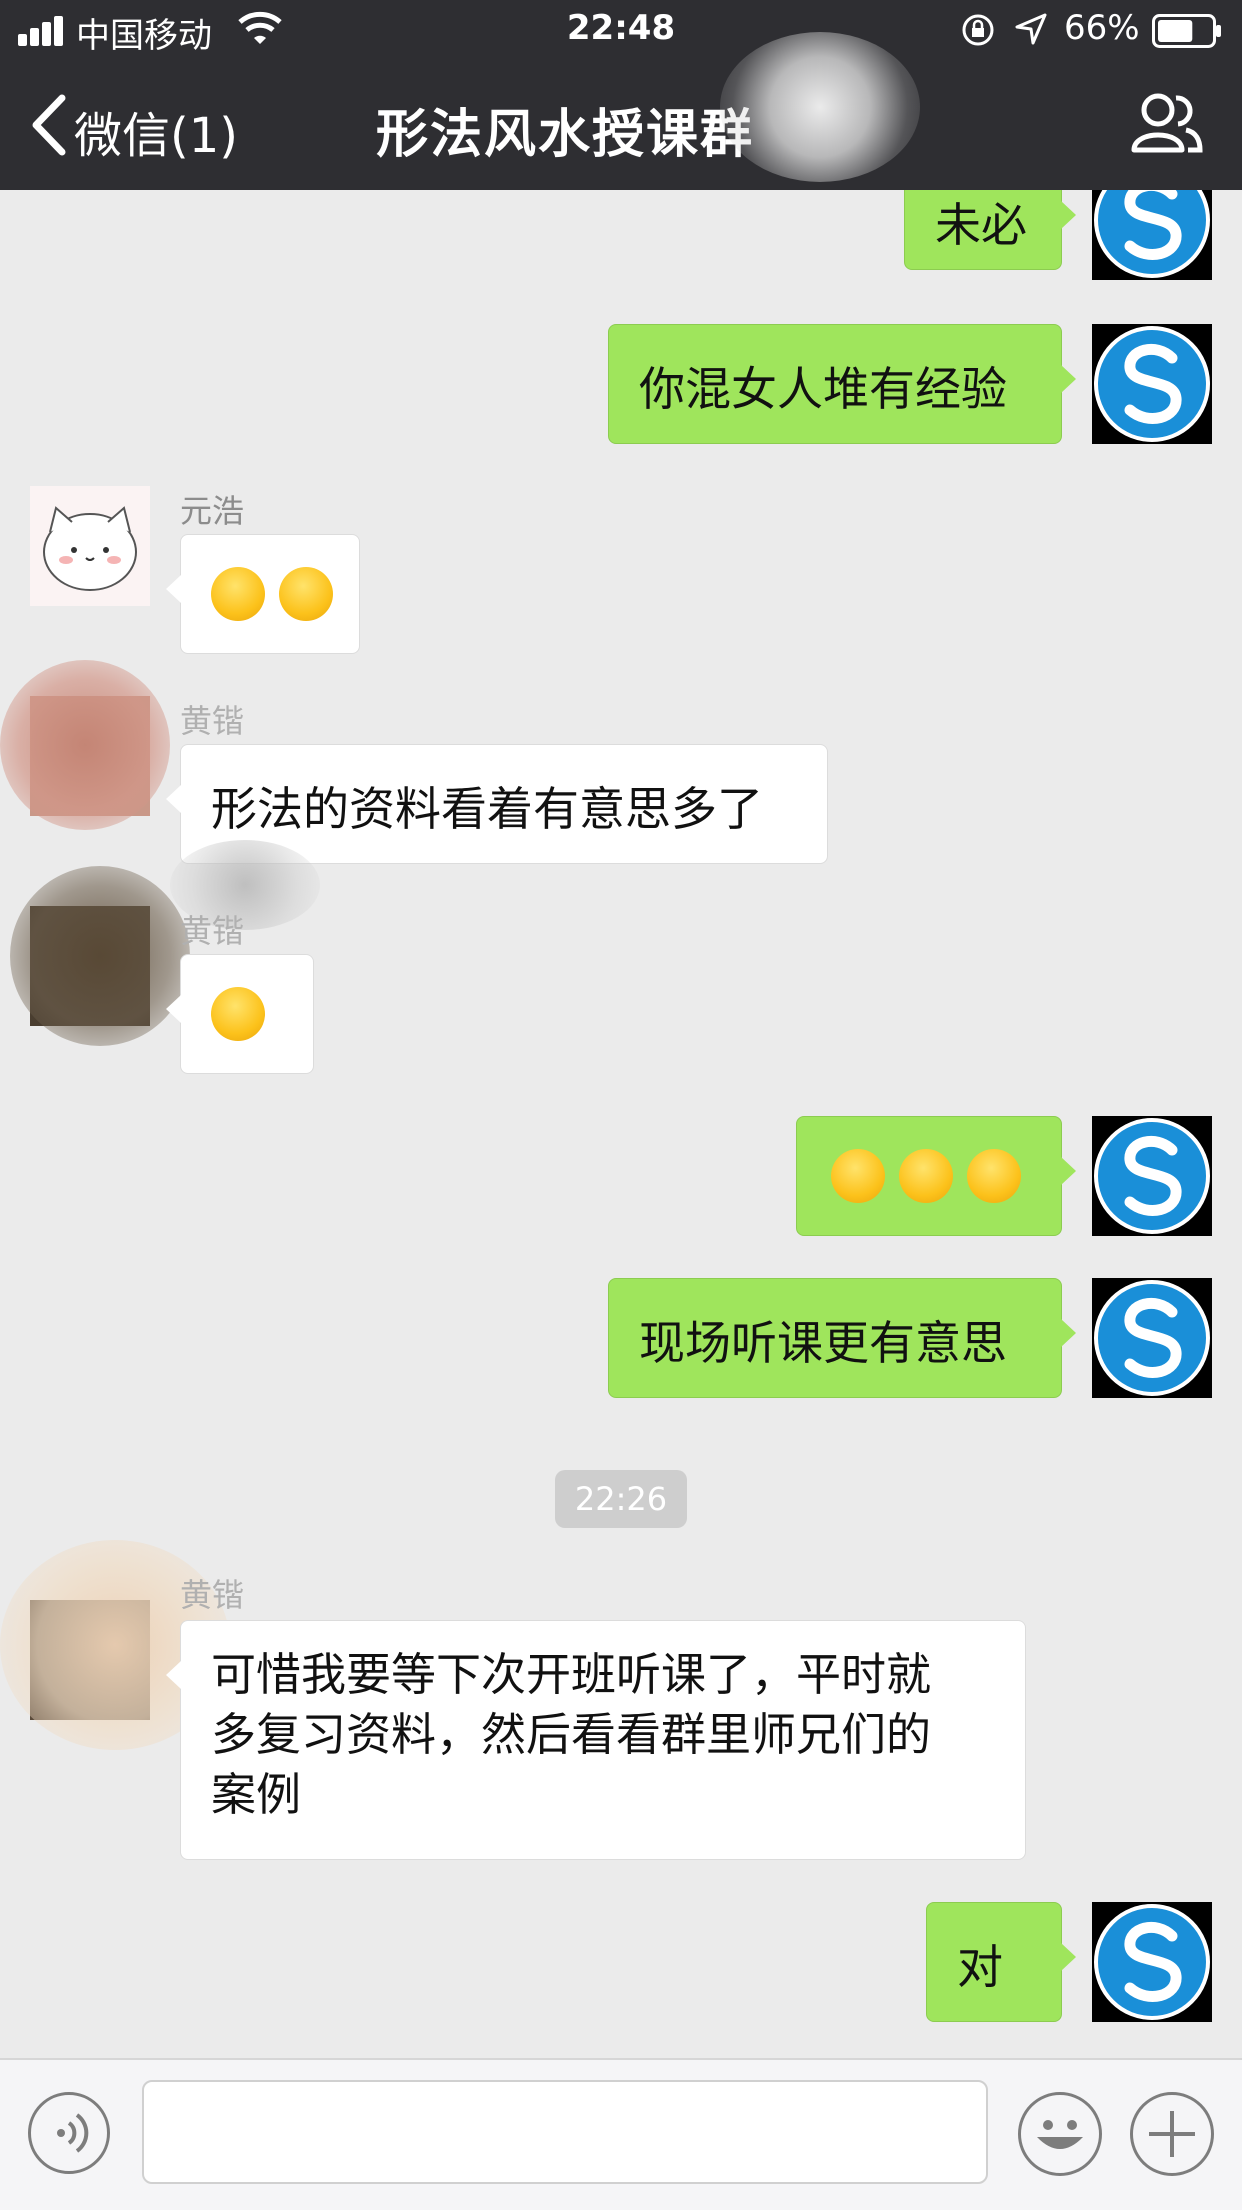 This screenshot has height=2210, width=1242. What do you see at coordinates (621, 28) in the screenshot?
I see `status-time: 22:48` at bounding box center [621, 28].